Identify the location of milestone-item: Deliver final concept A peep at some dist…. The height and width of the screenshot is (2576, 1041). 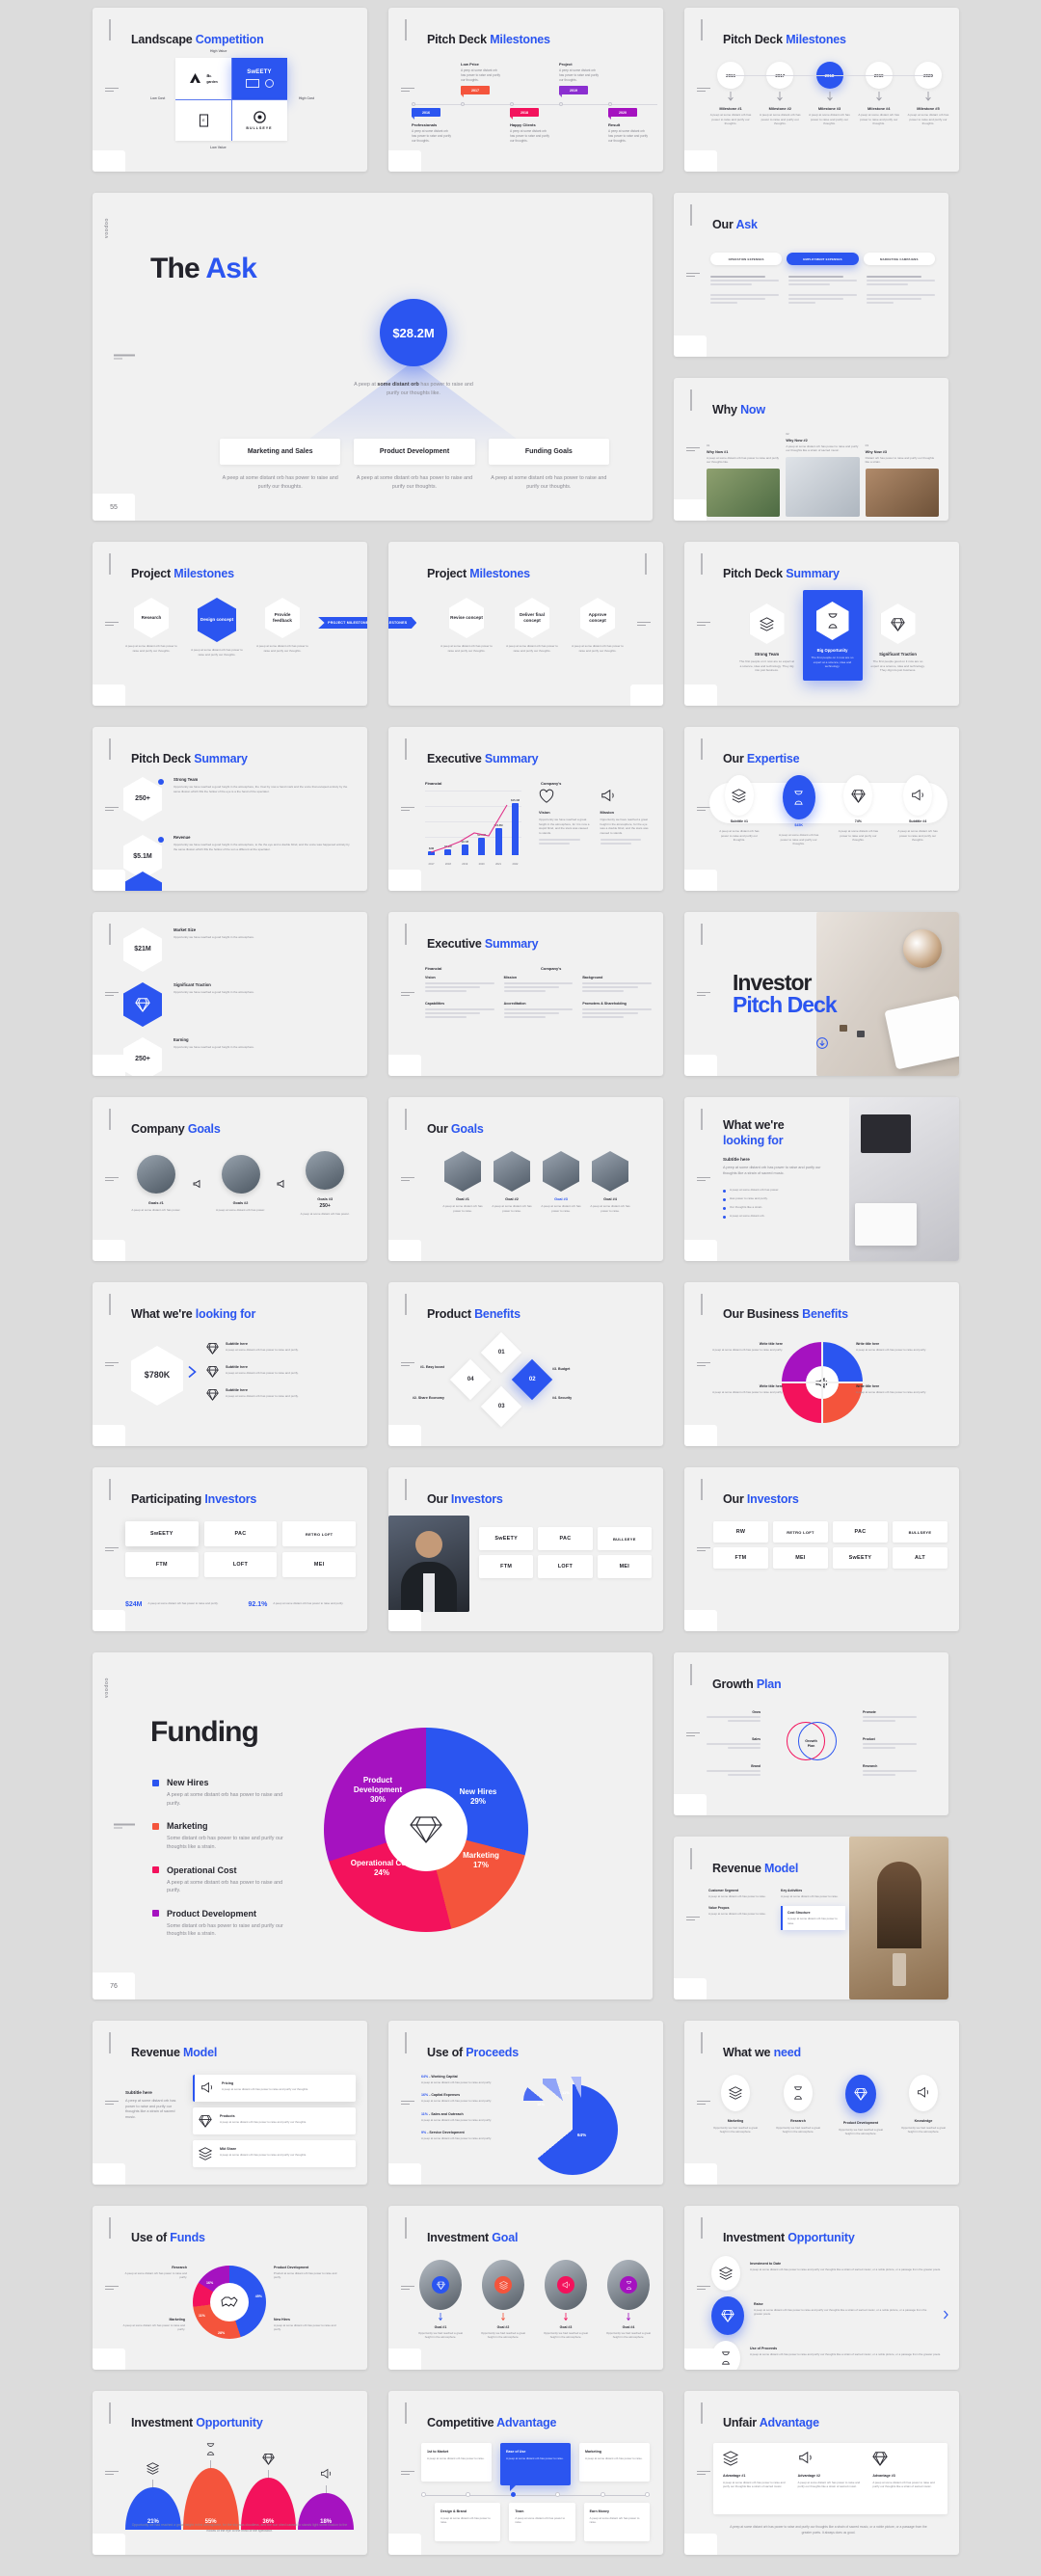
(532, 625).